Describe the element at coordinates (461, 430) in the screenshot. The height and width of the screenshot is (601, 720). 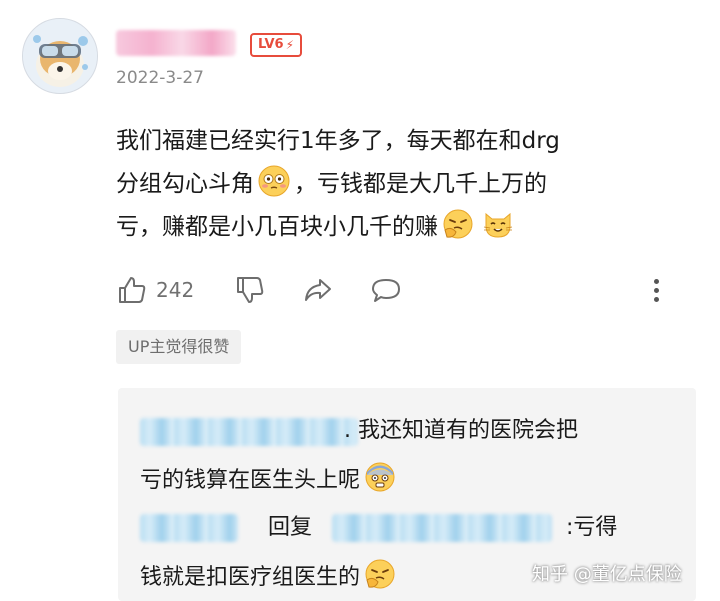
I see `reply-1-line-1: . 我还知道有的医院会把` at that location.